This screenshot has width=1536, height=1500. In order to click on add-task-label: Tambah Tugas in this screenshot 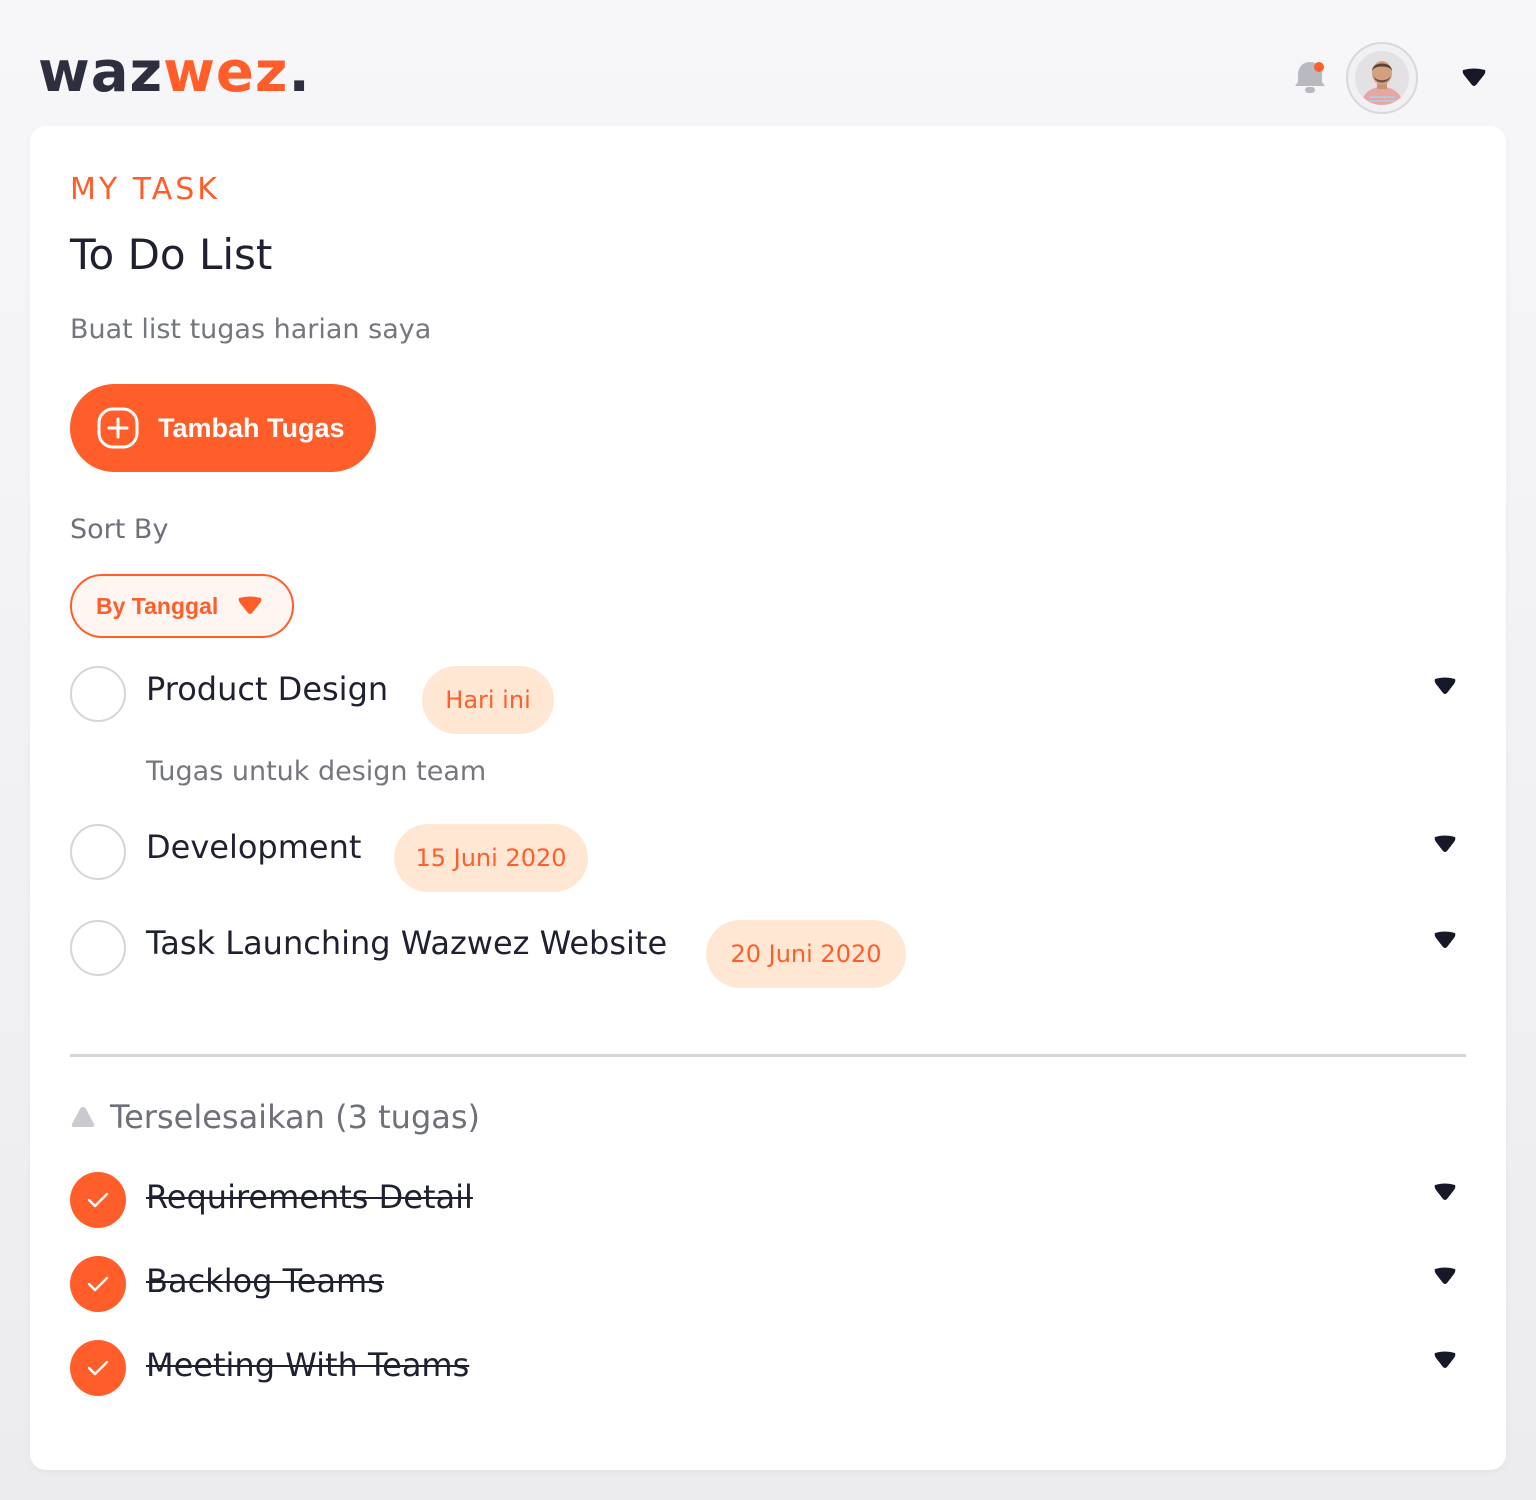, I will do `click(251, 427)`.